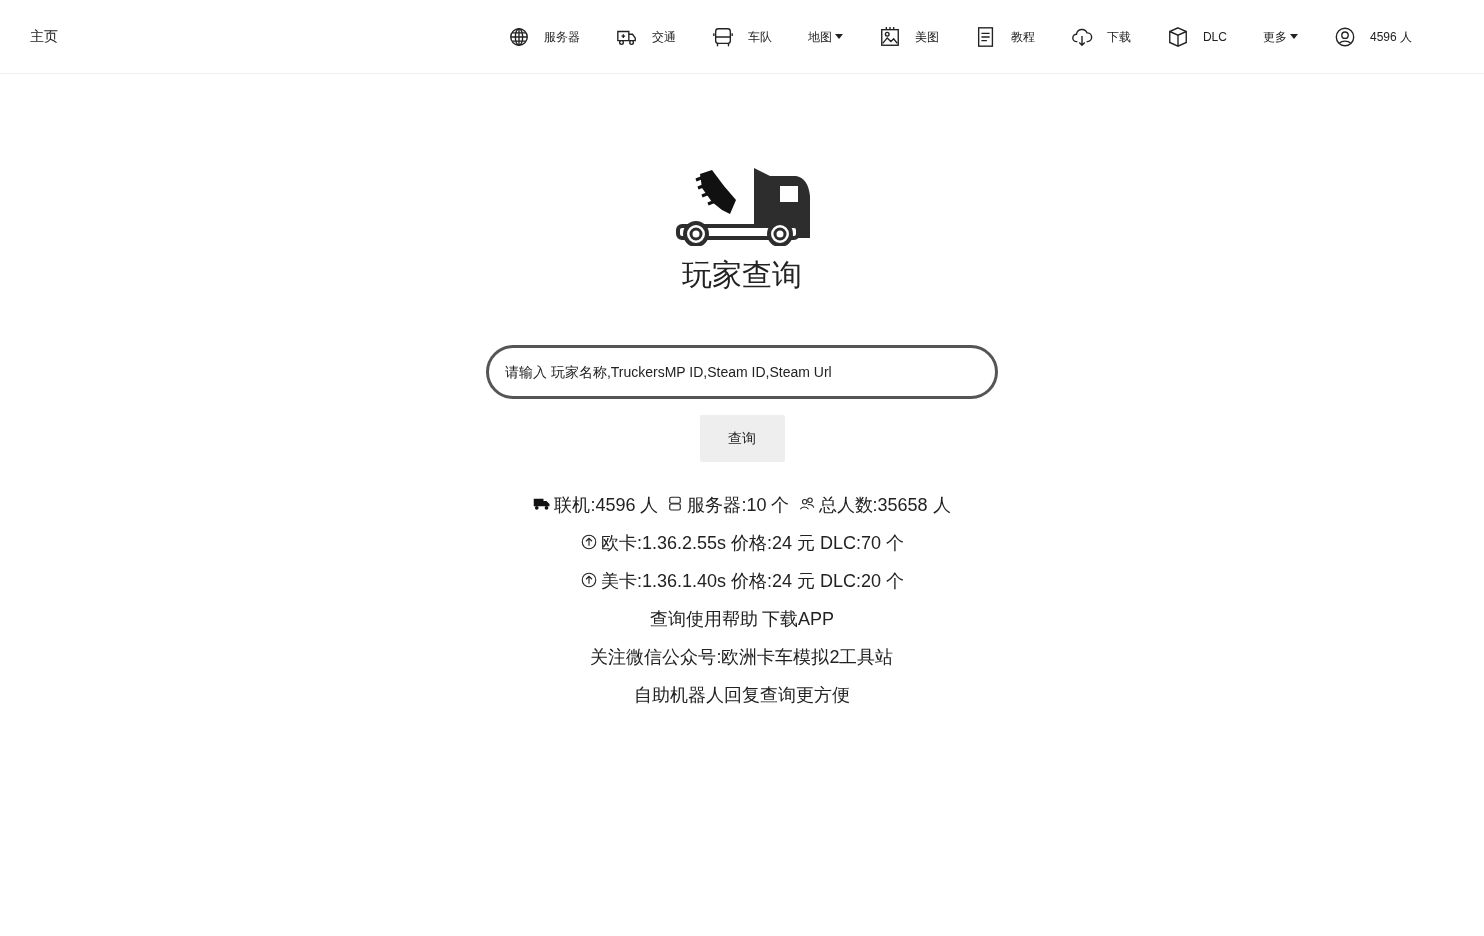  I want to click on nav-label: 服务器, so click(561, 37).